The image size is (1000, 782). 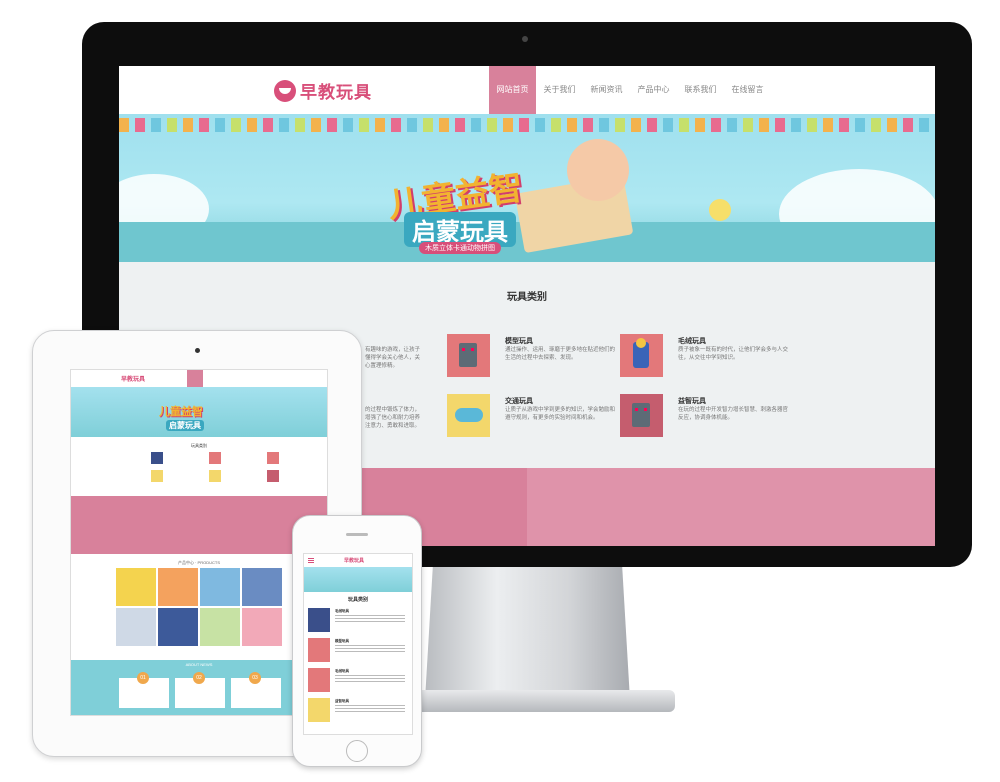 I want to click on category-name: 交通玩具, so click(x=519, y=401).